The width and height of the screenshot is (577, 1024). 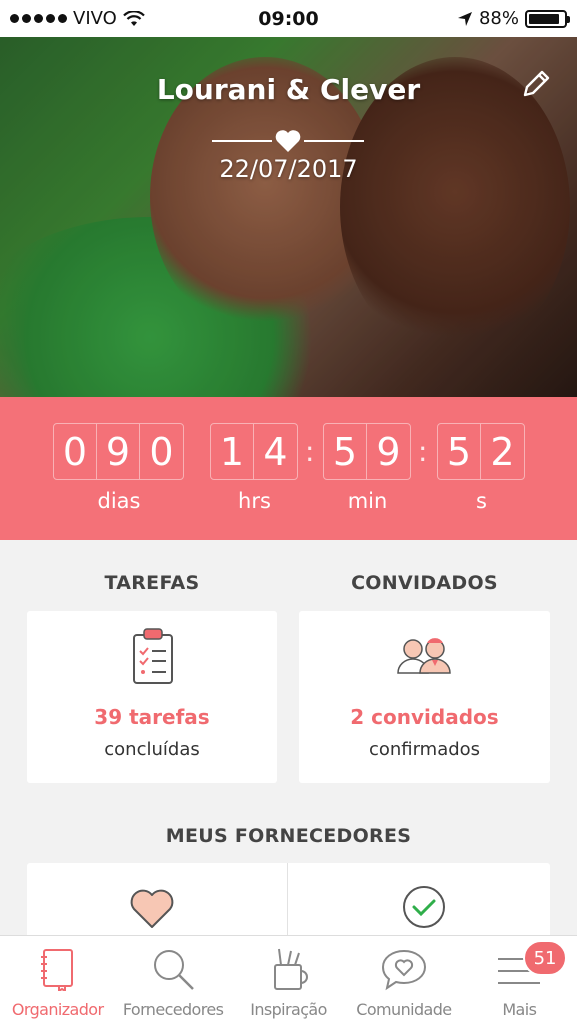 What do you see at coordinates (502, 451) in the screenshot?
I see `digit: 2` at bounding box center [502, 451].